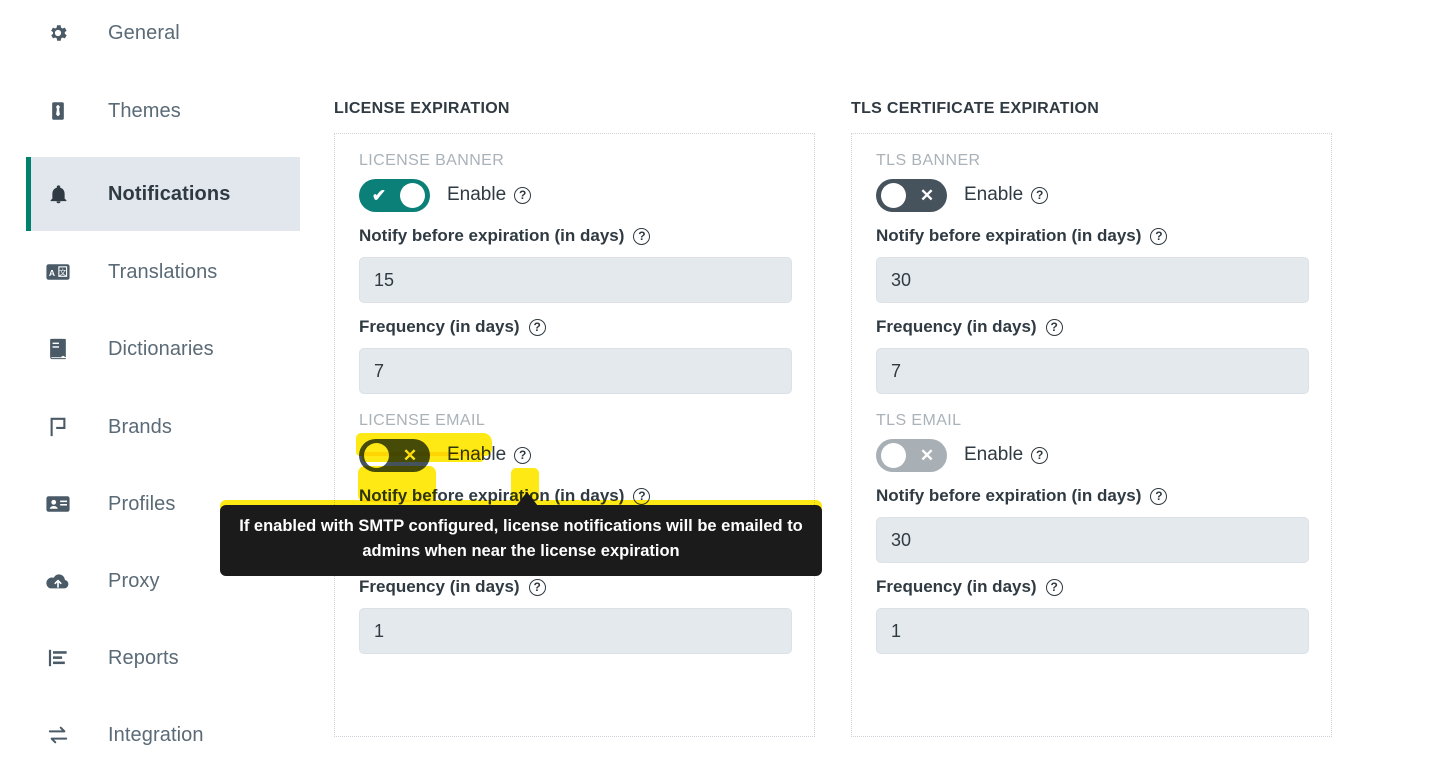 This screenshot has width=1435, height=772. I want to click on tls-email-notify-input, so click(1092, 540).